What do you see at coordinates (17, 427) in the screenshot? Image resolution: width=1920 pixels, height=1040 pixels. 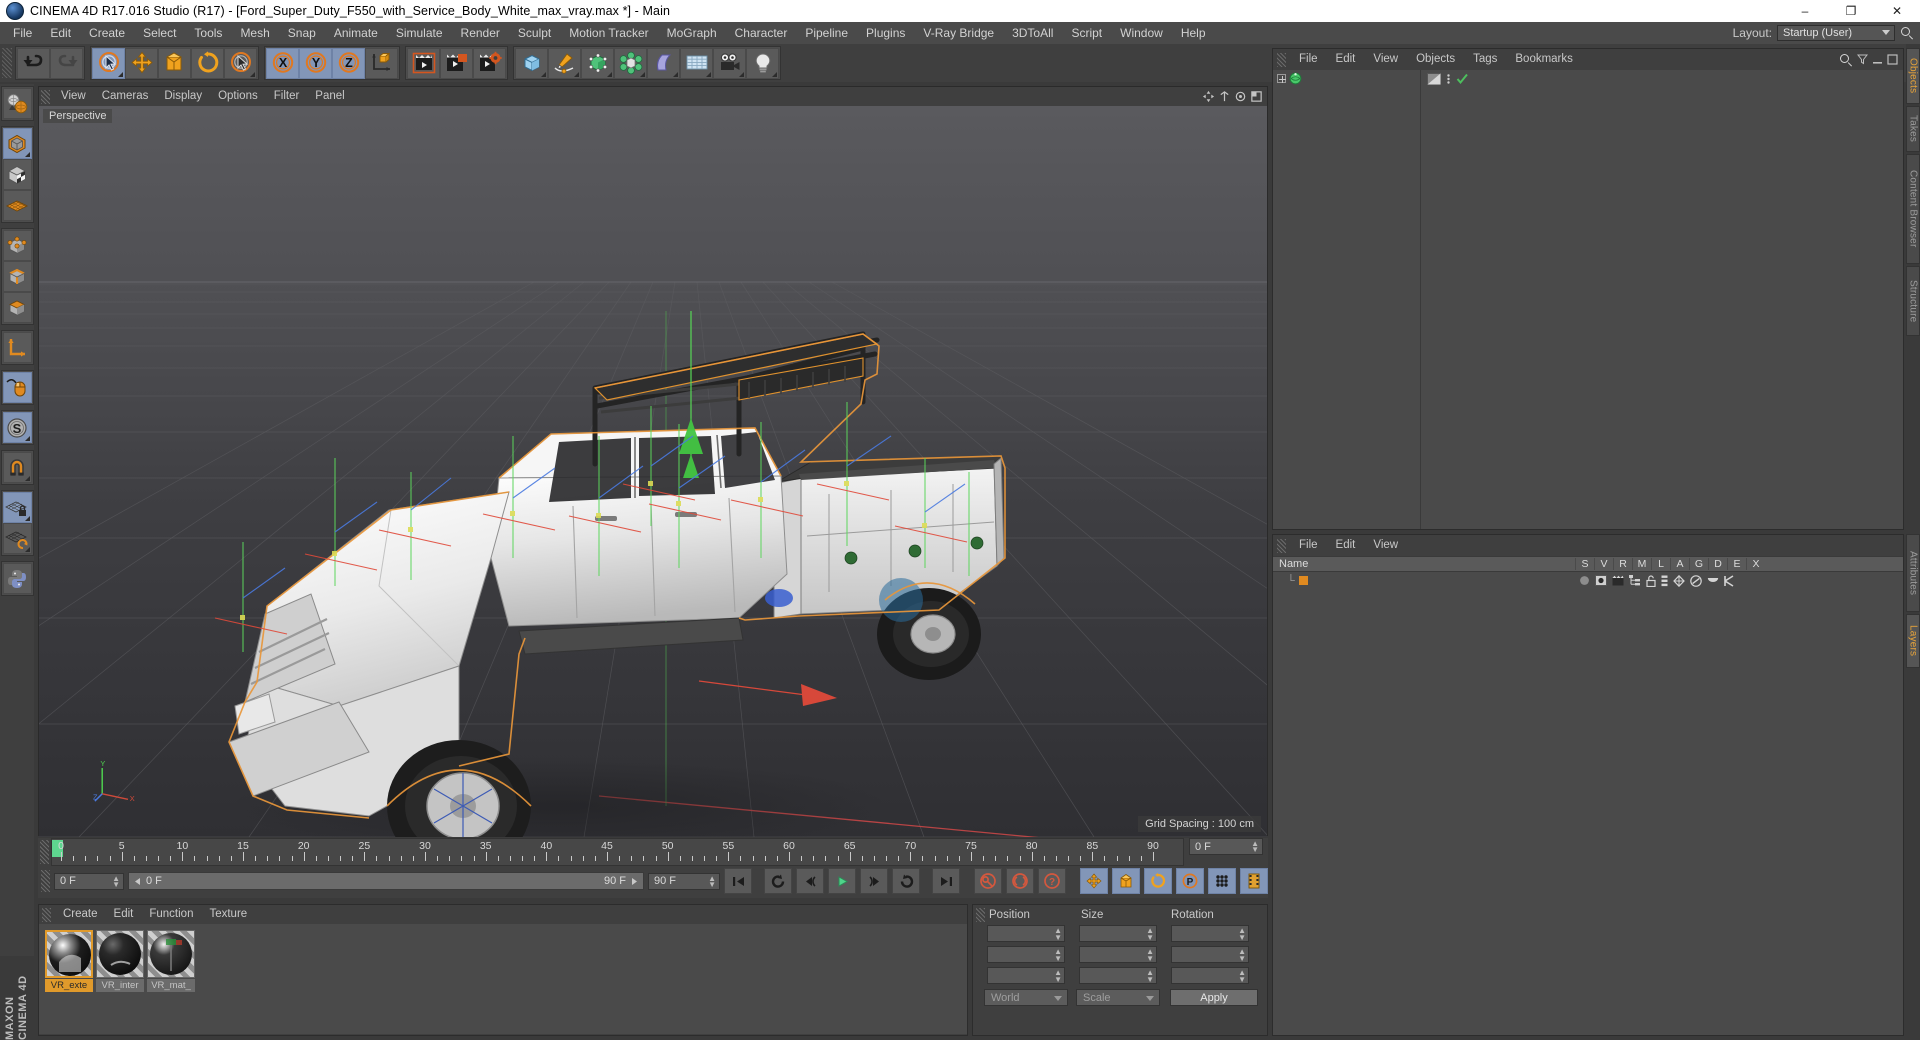 I see `soft-selection-button: S` at bounding box center [17, 427].